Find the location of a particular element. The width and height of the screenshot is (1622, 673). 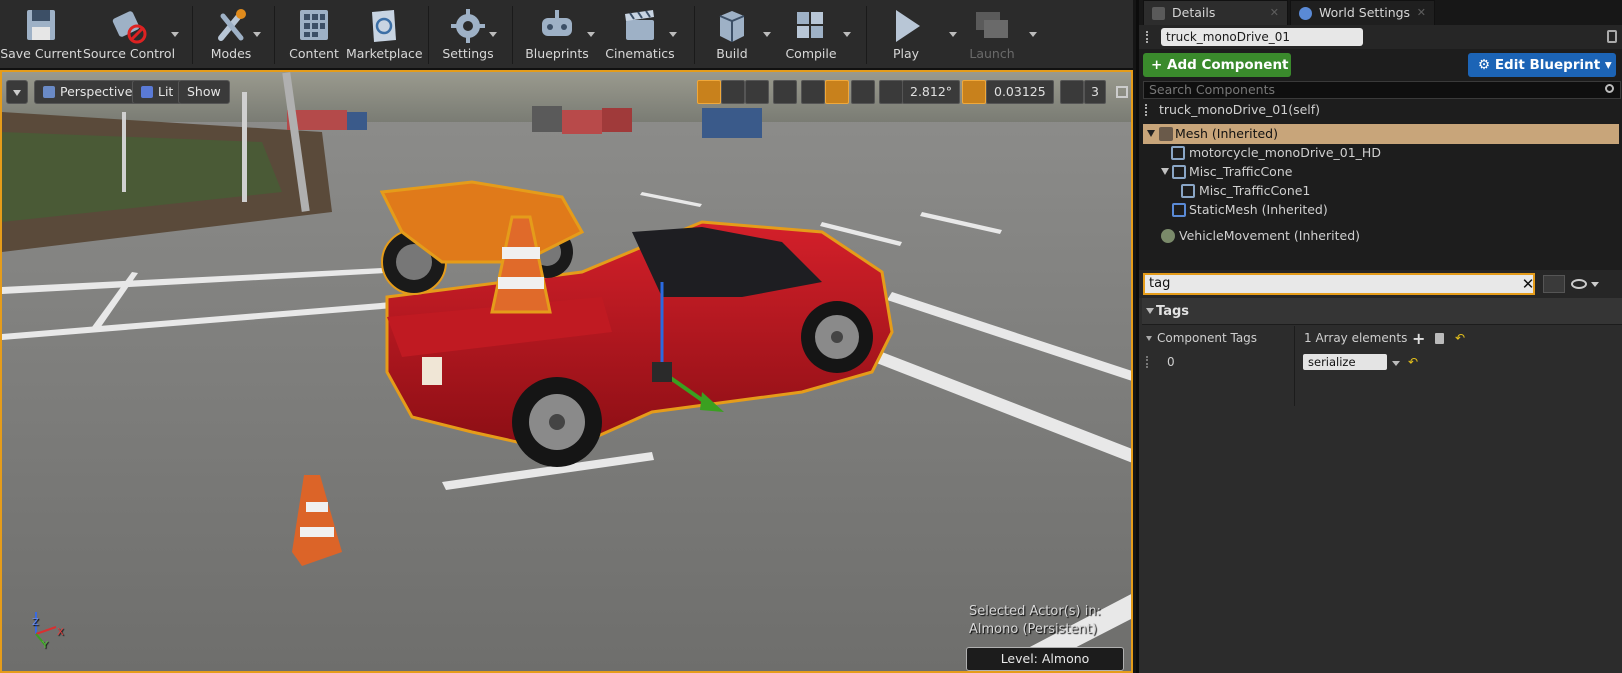

add-component-button: + Add Component ▾ is located at coordinates (1217, 75).